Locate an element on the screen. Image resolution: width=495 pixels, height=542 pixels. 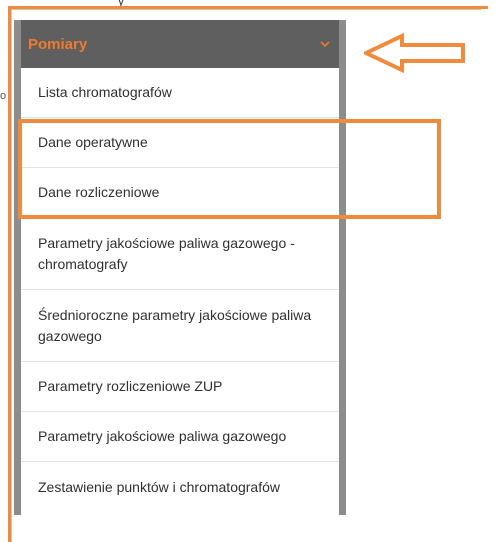
menu-item-label: Parametry jakościowe paliwa gazowego is located at coordinates (162, 436).